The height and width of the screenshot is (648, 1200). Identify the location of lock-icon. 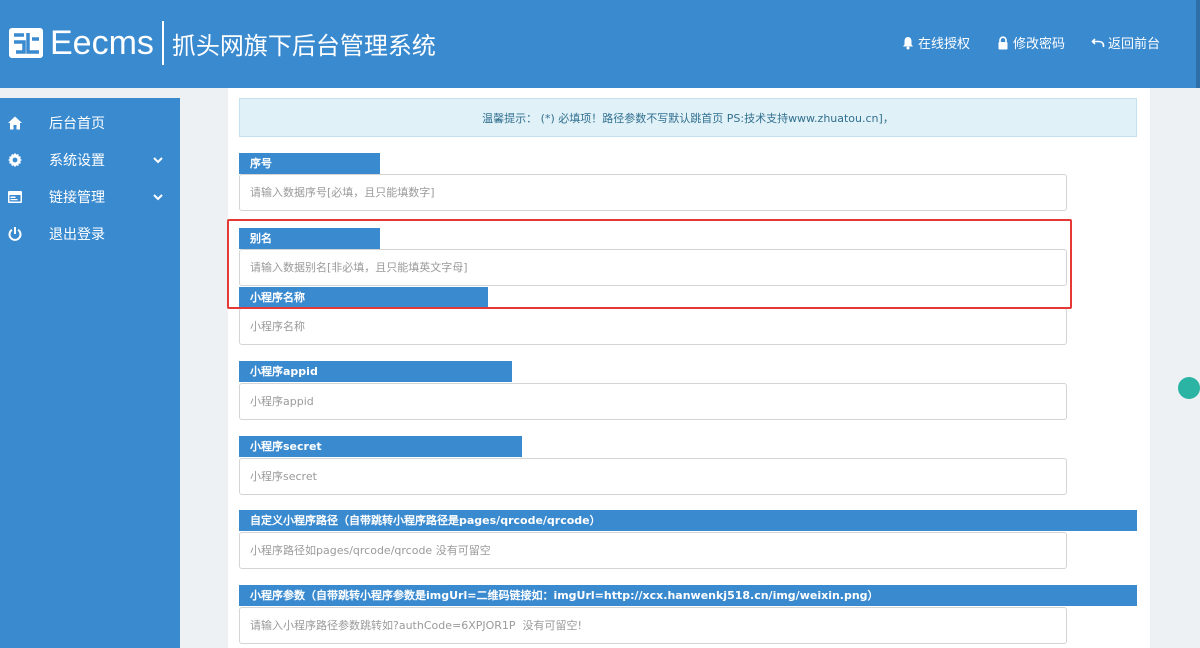
(1003, 42).